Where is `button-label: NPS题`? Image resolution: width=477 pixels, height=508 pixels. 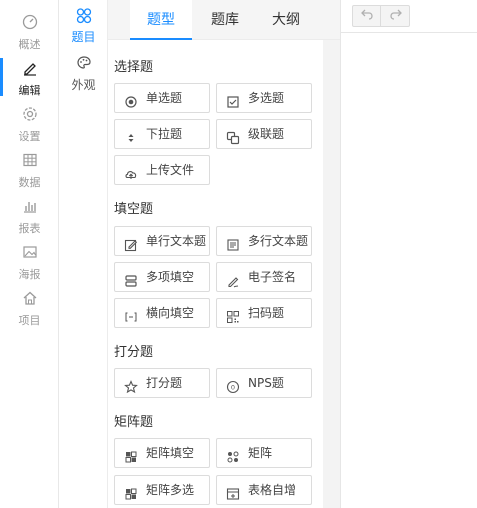
button-label: NPS题 is located at coordinates (266, 383).